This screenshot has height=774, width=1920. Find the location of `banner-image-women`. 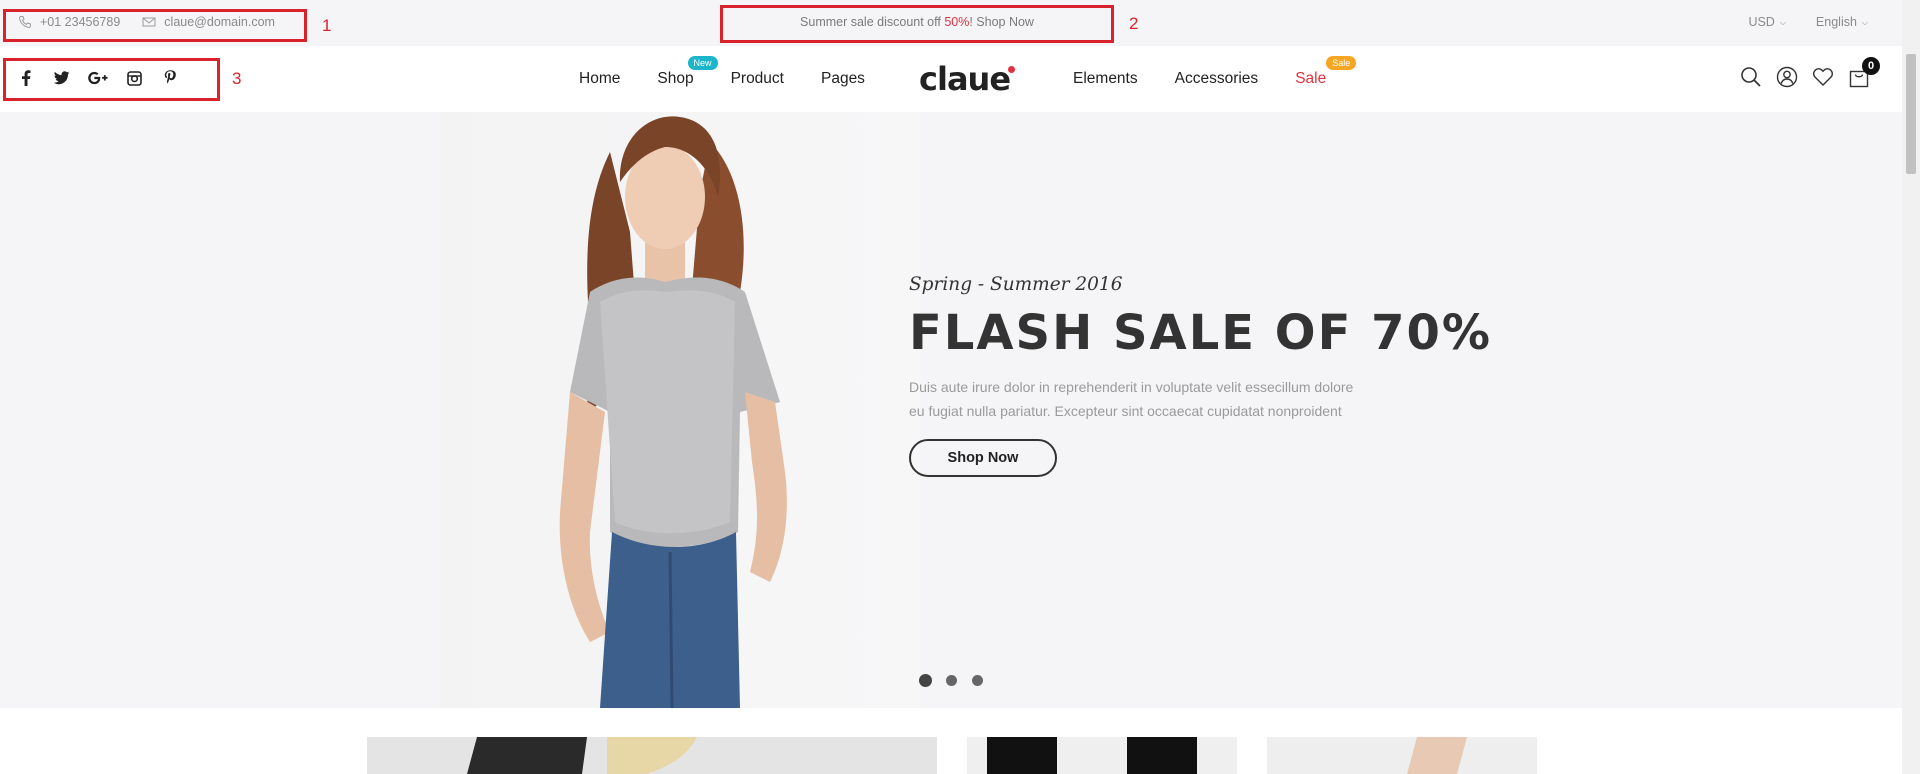

banner-image-women is located at coordinates (652, 755).